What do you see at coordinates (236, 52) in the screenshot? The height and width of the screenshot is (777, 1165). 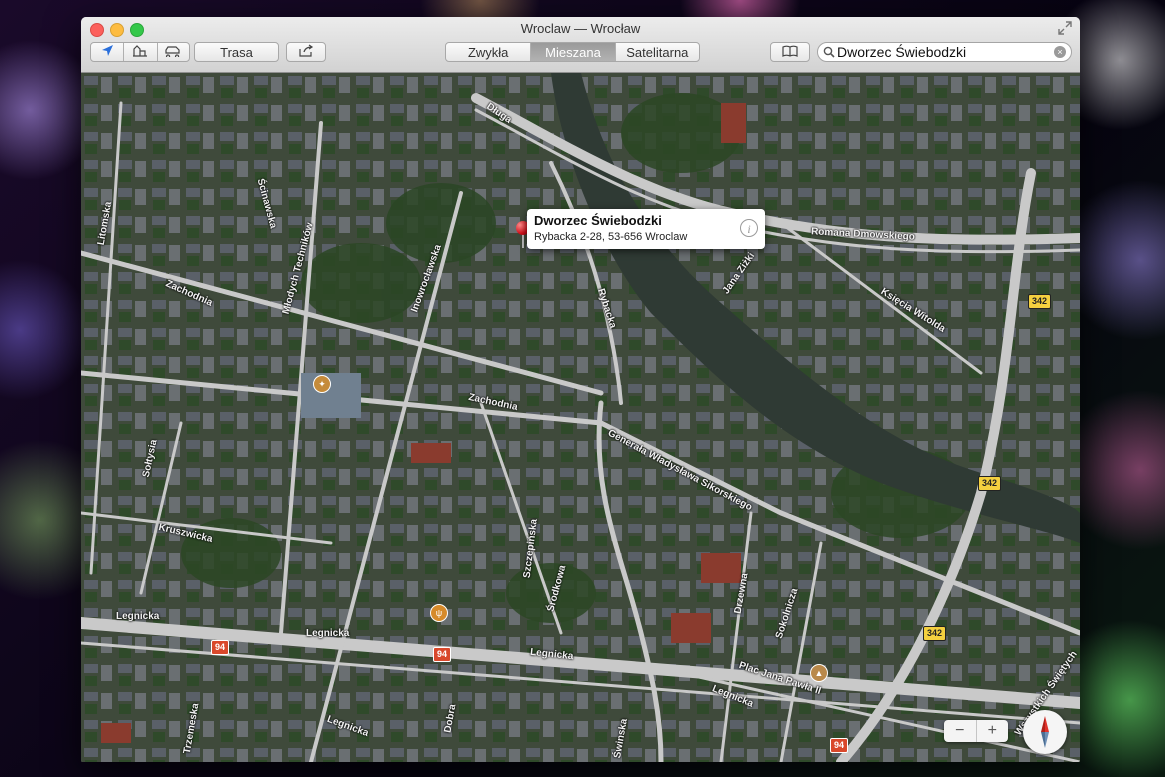 I see `route-button: Trasa` at bounding box center [236, 52].